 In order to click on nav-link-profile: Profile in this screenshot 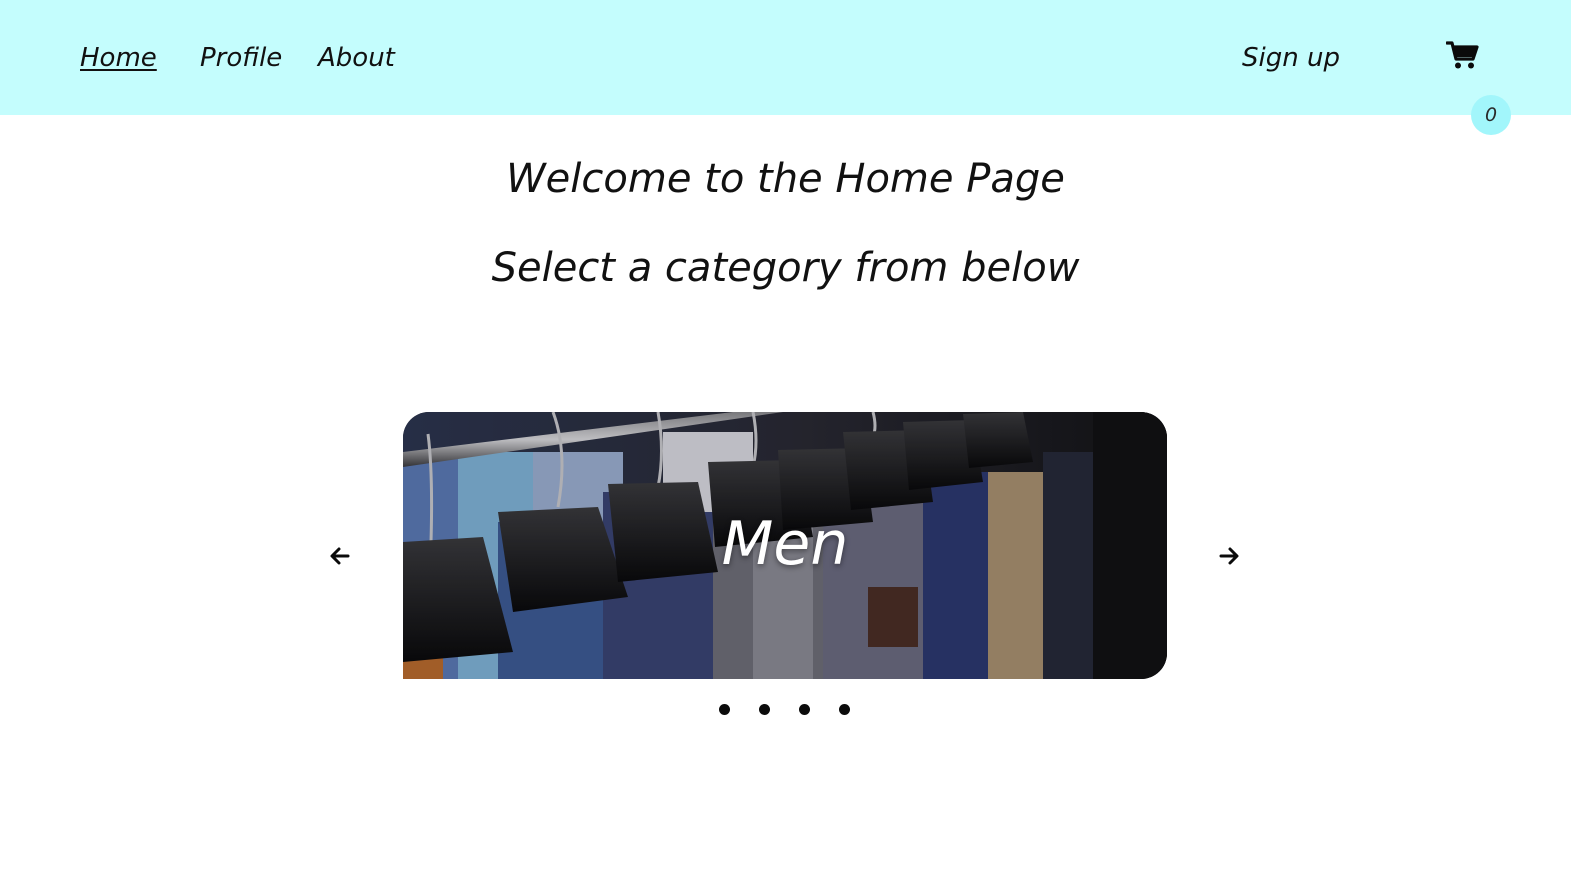, I will do `click(241, 58)`.